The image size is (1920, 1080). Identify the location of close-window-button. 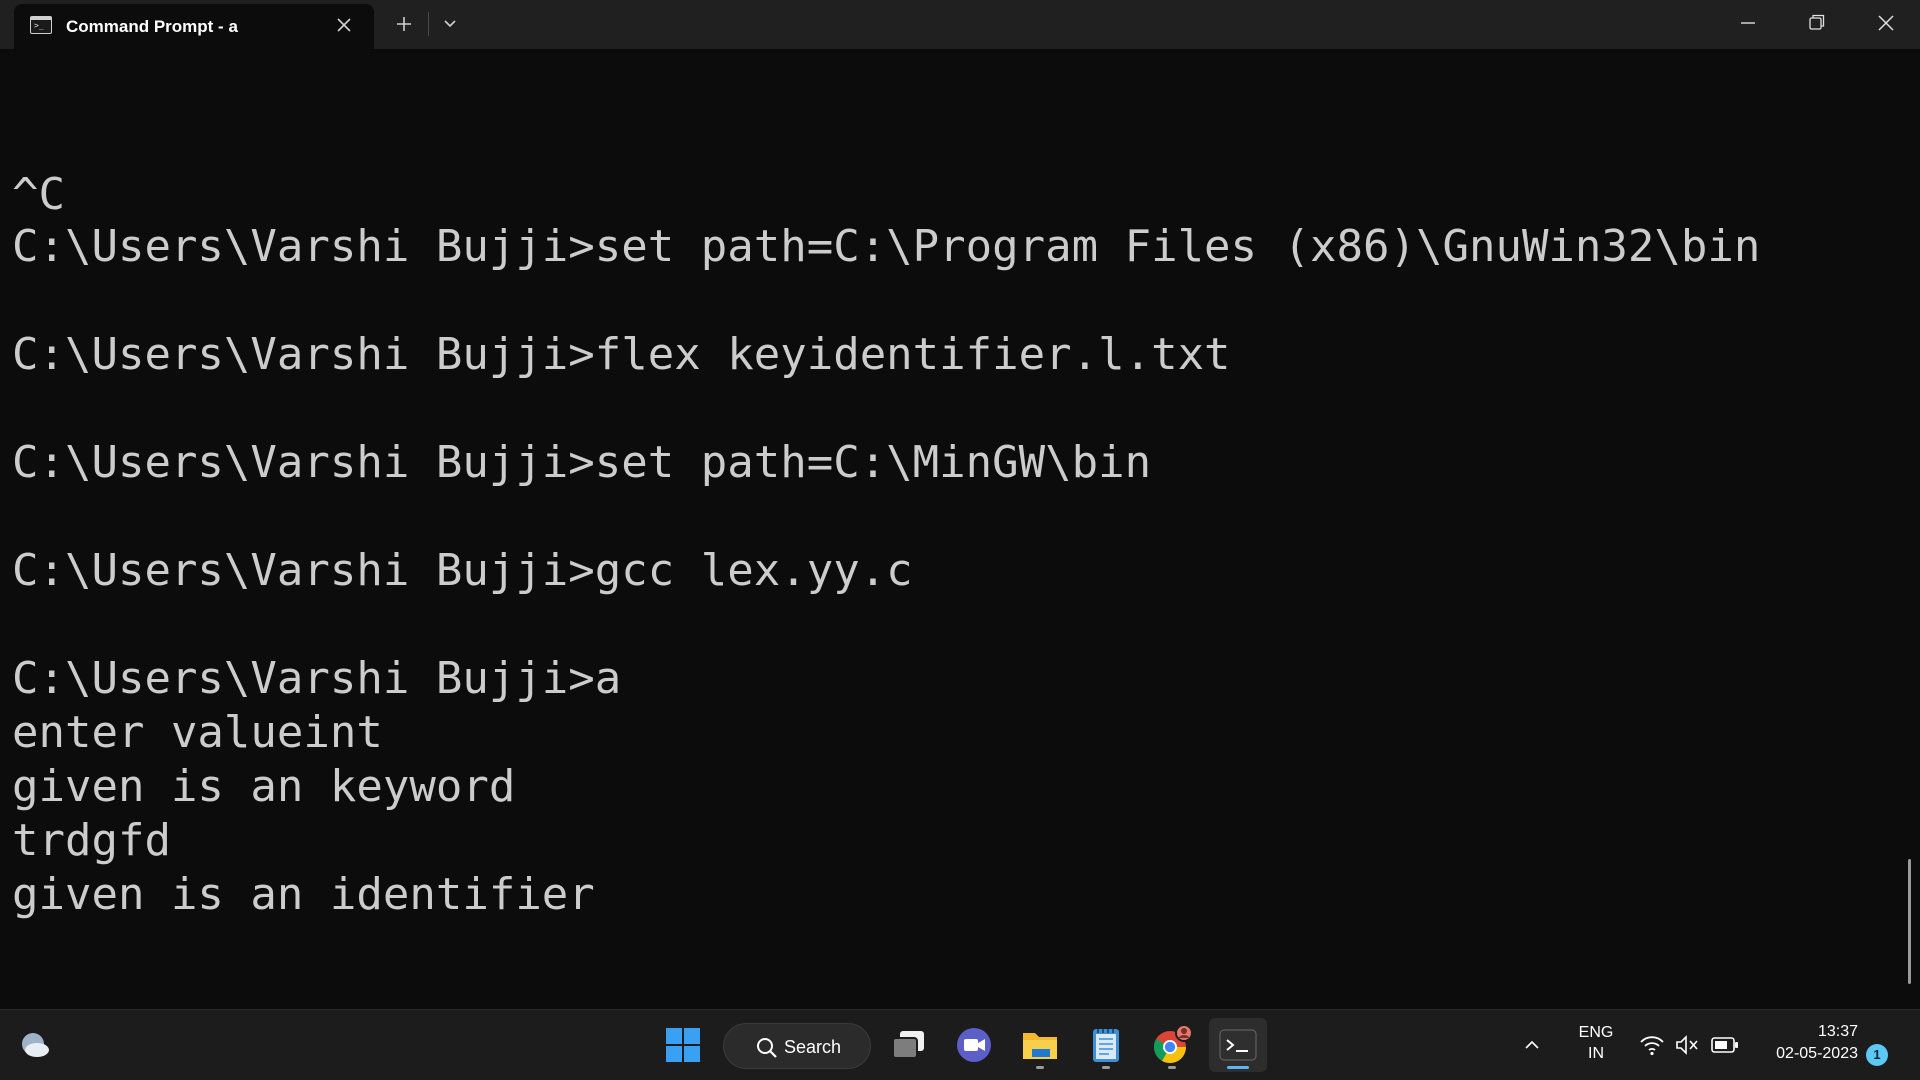
(1886, 23).